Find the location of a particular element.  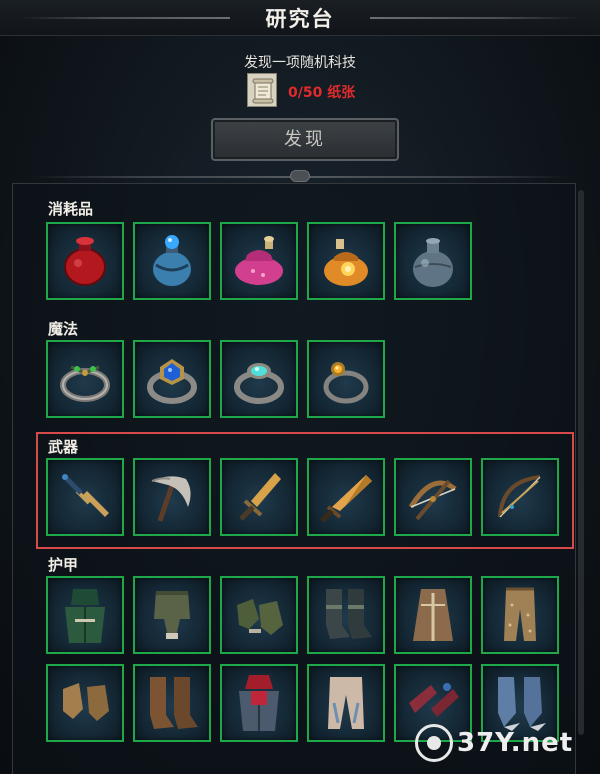

title-bar: 研究台 is located at coordinates (300, 18).